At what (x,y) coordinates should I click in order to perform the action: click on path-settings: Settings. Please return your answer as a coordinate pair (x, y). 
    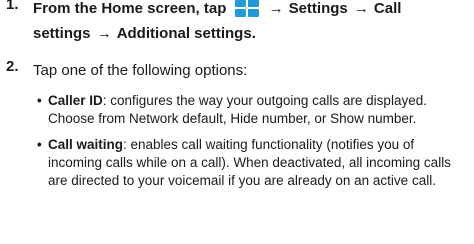
    Looking at the image, I should click on (318, 8).